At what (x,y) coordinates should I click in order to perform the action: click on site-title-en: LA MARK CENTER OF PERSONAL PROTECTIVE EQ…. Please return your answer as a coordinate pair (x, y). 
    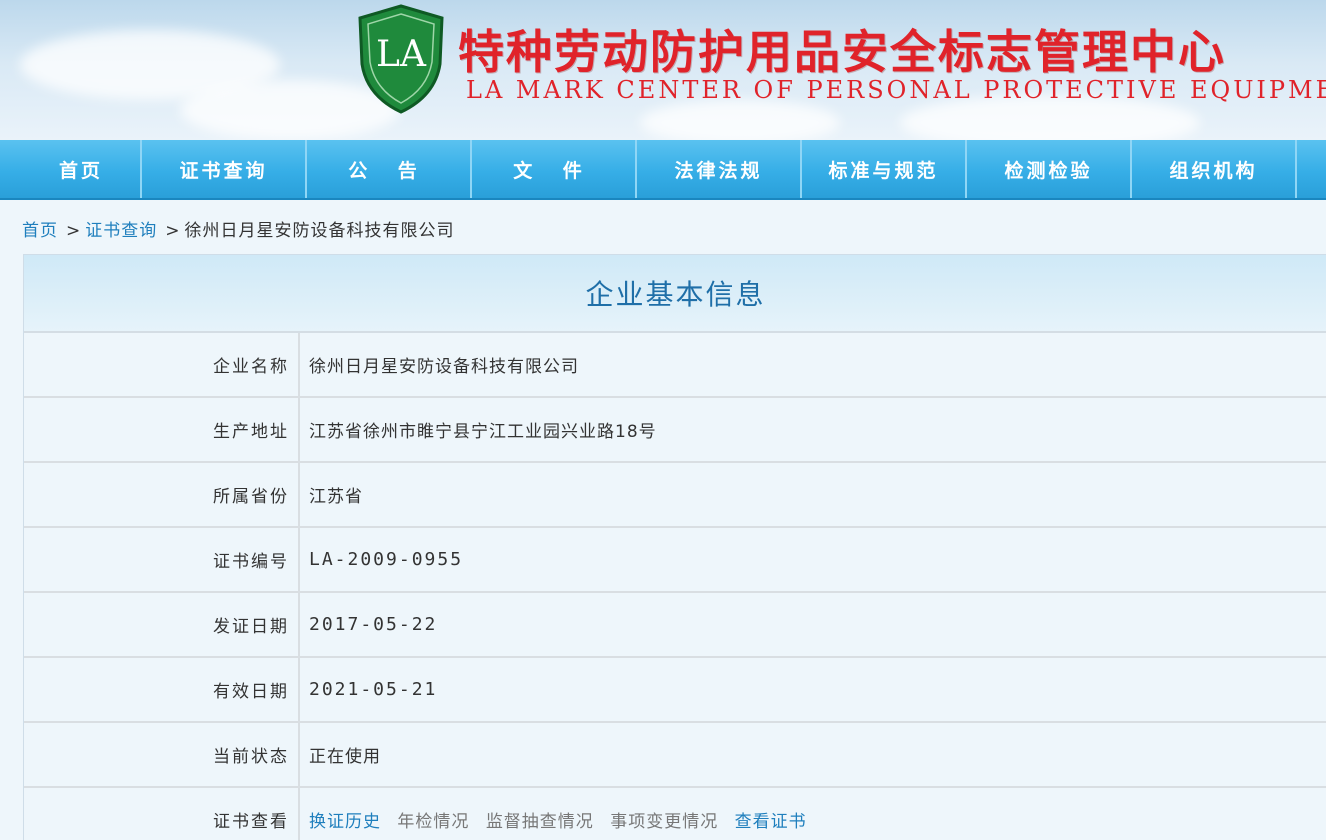
    Looking at the image, I should click on (896, 90).